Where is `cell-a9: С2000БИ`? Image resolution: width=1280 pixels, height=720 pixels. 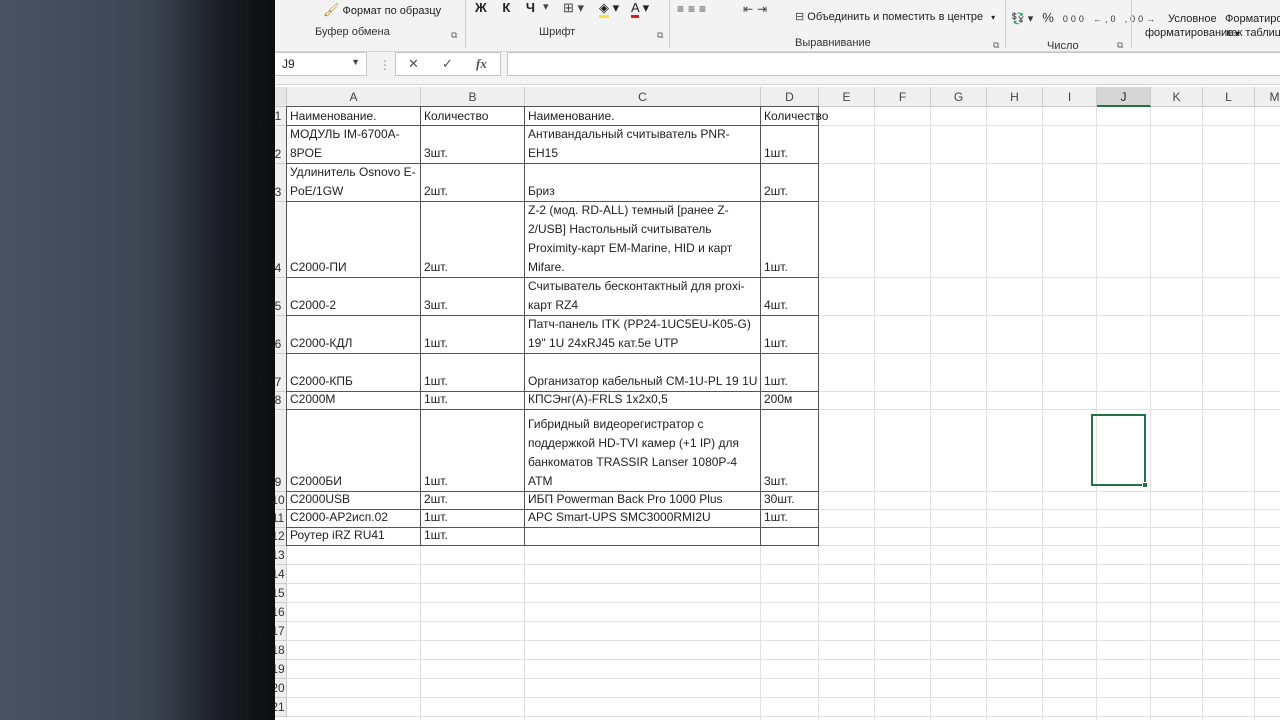
cell-a9: С2000БИ is located at coordinates (353, 450).